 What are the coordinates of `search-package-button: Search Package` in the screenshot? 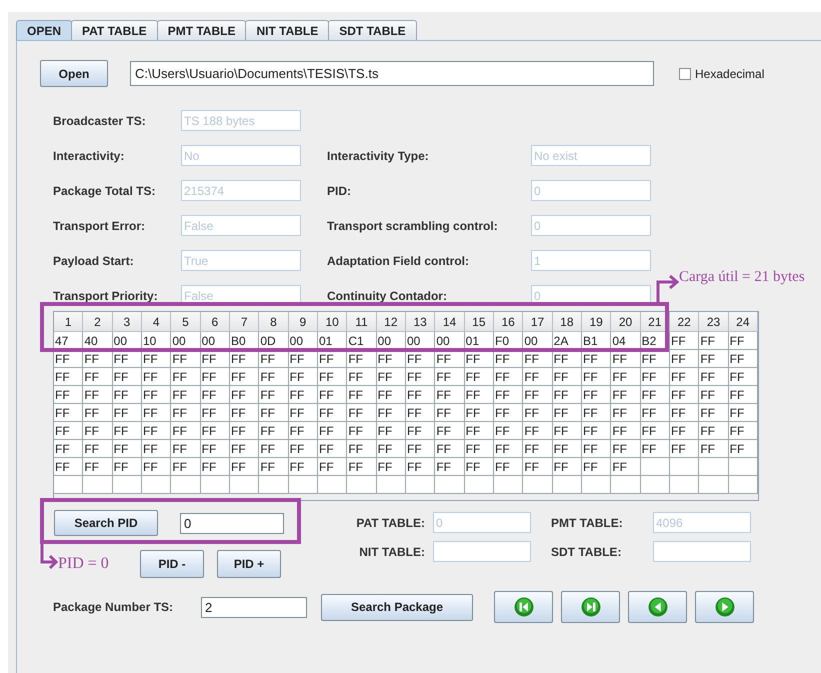 It's located at (397, 607).